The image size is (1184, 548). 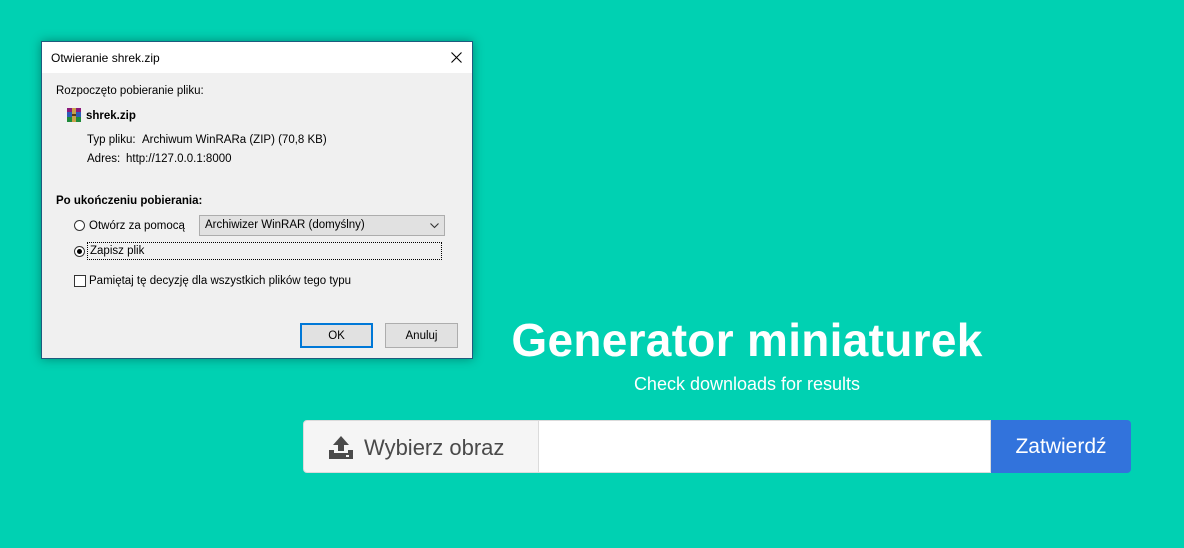 What do you see at coordinates (79, 225) in the screenshot?
I see `open-with-radio` at bounding box center [79, 225].